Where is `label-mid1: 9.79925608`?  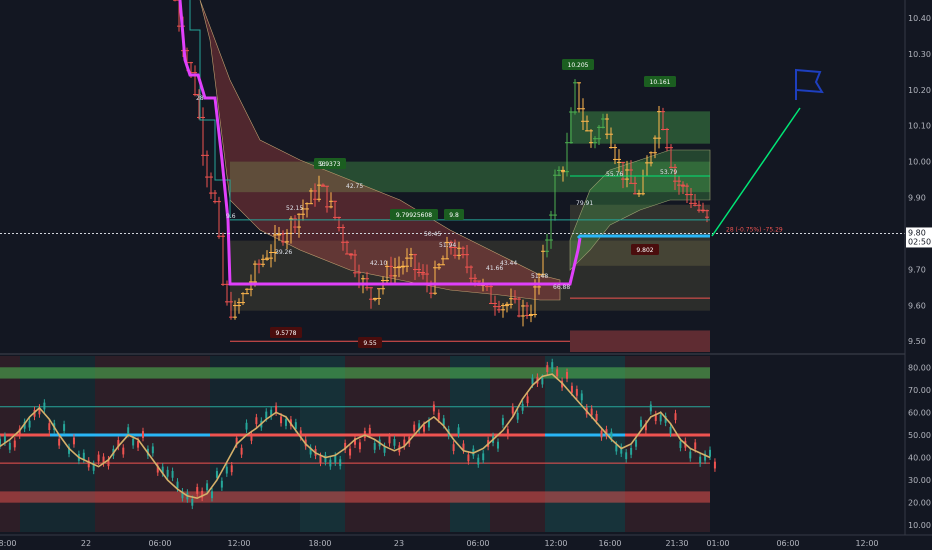 label-mid1: 9.79925608 is located at coordinates (414, 214).